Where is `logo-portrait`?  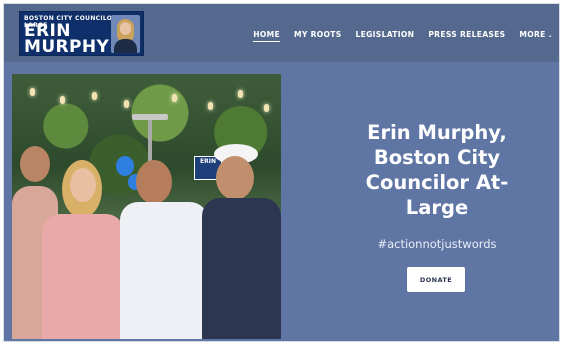
logo-portrait is located at coordinates (125, 34).